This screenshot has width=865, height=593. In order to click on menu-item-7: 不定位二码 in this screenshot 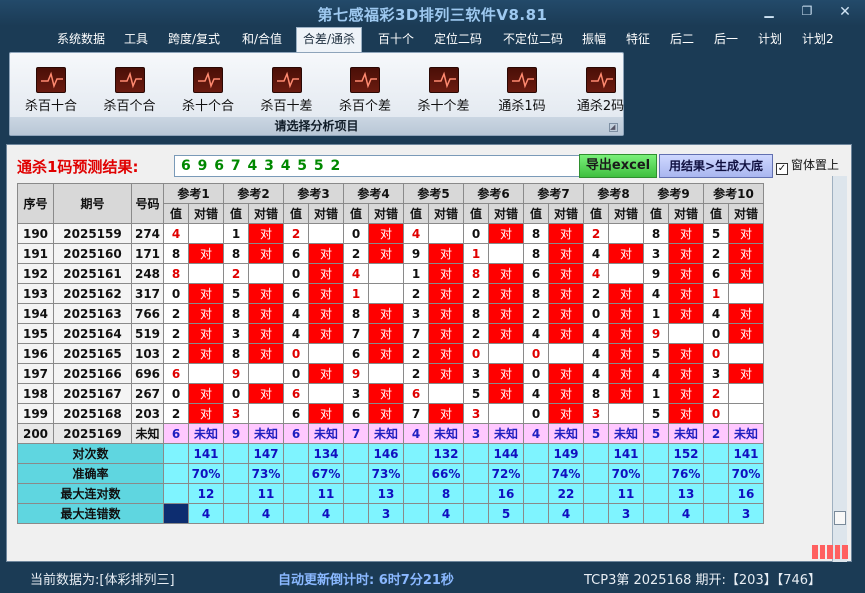, I will do `click(533, 38)`.